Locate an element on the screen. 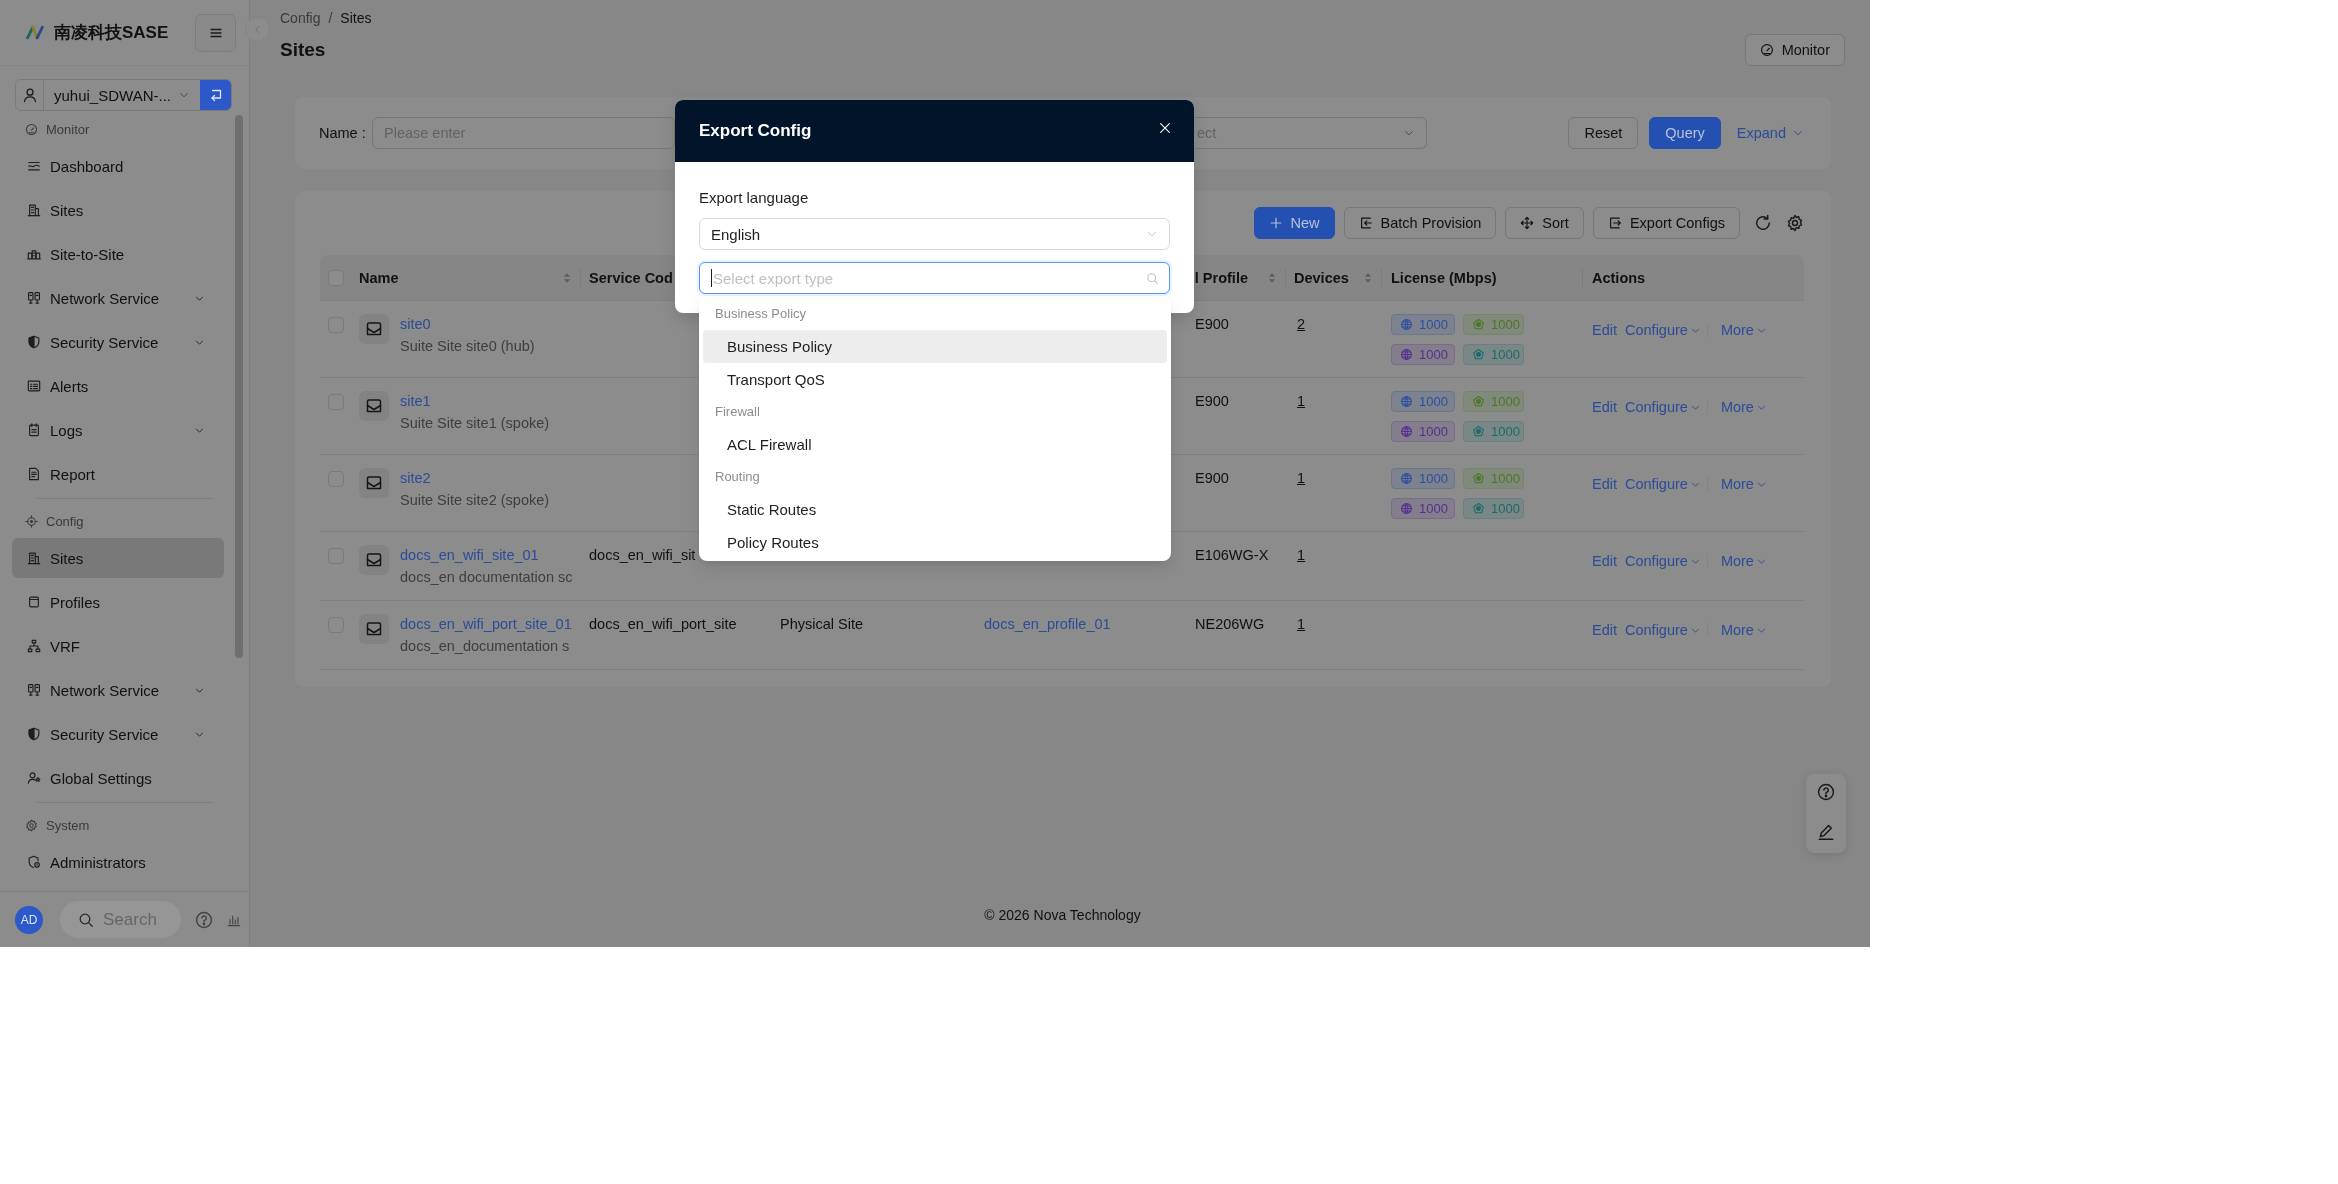  column-header: l Profile is located at coordinates (1221, 277).